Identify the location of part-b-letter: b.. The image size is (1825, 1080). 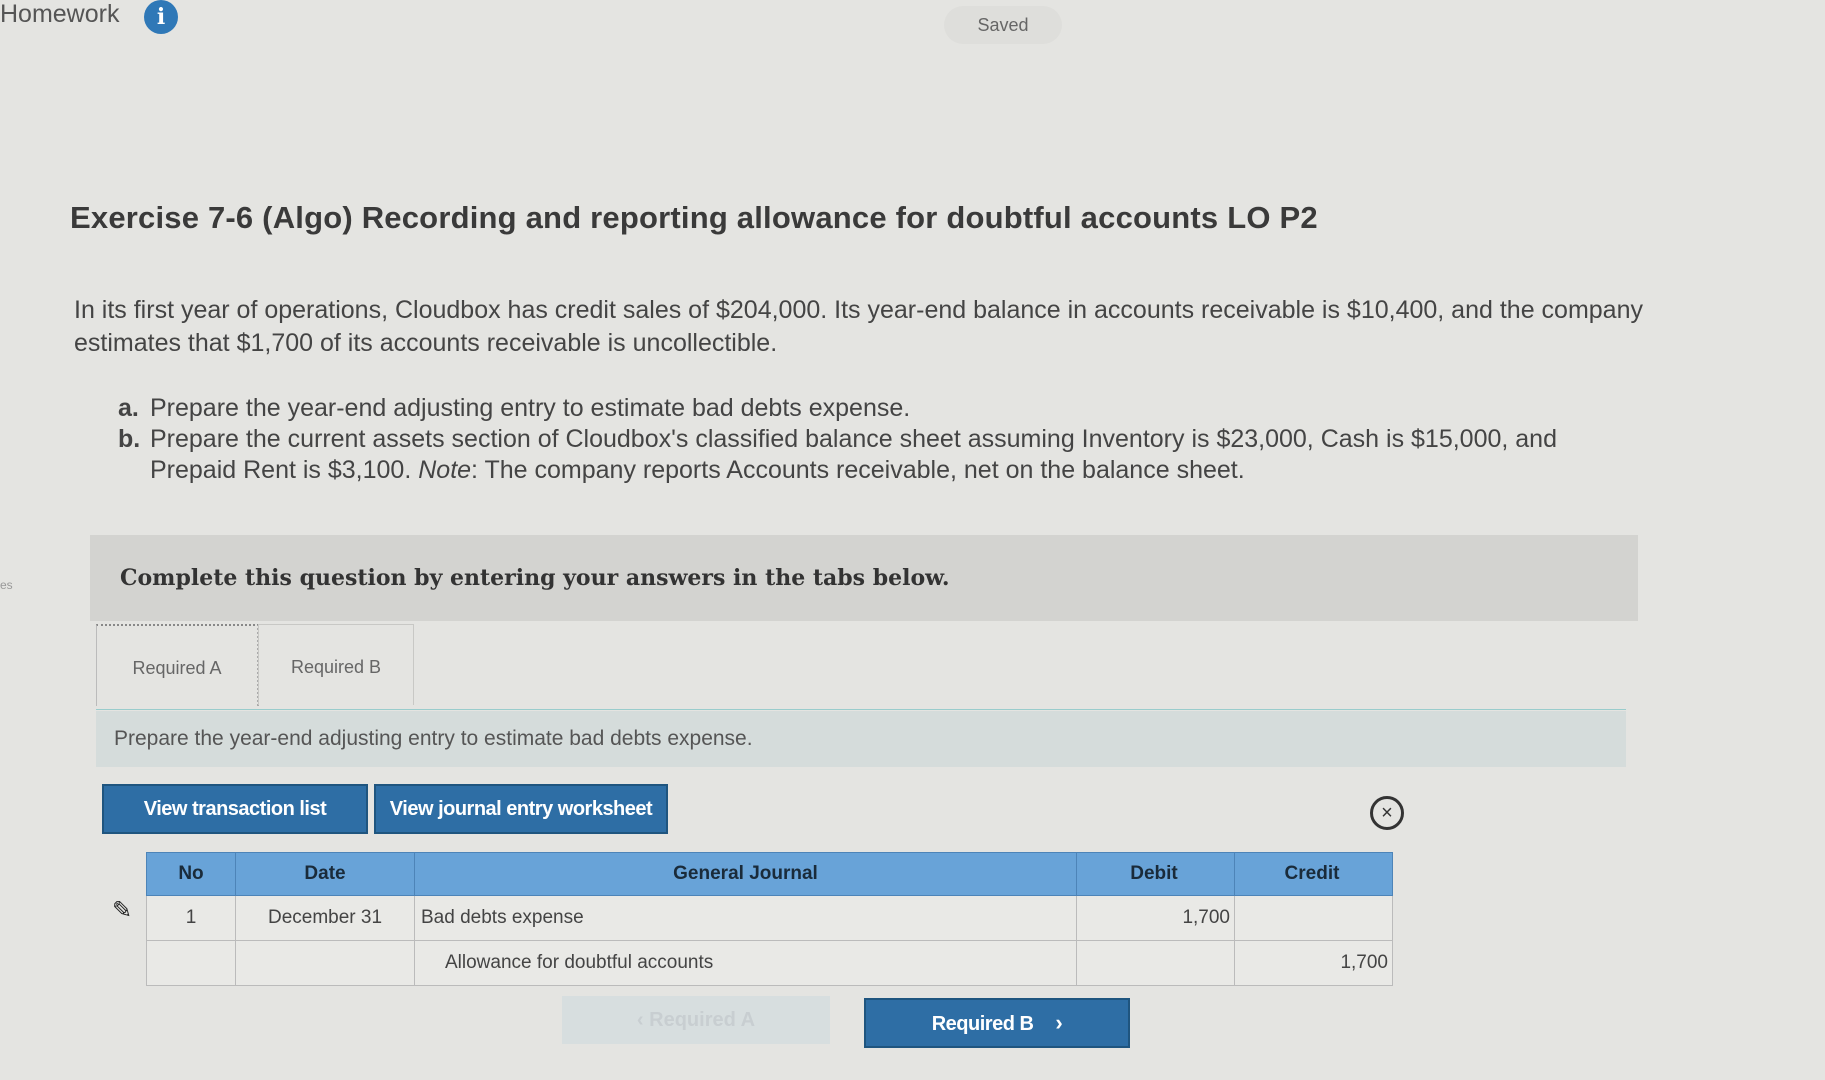
(129, 439).